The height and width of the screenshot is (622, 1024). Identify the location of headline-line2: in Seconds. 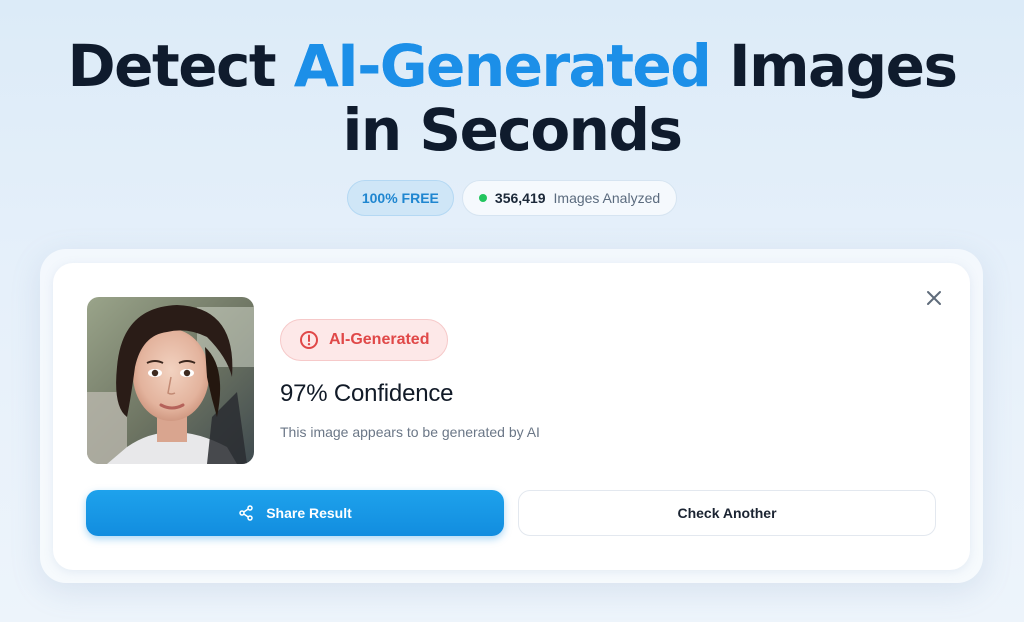
(512, 130).